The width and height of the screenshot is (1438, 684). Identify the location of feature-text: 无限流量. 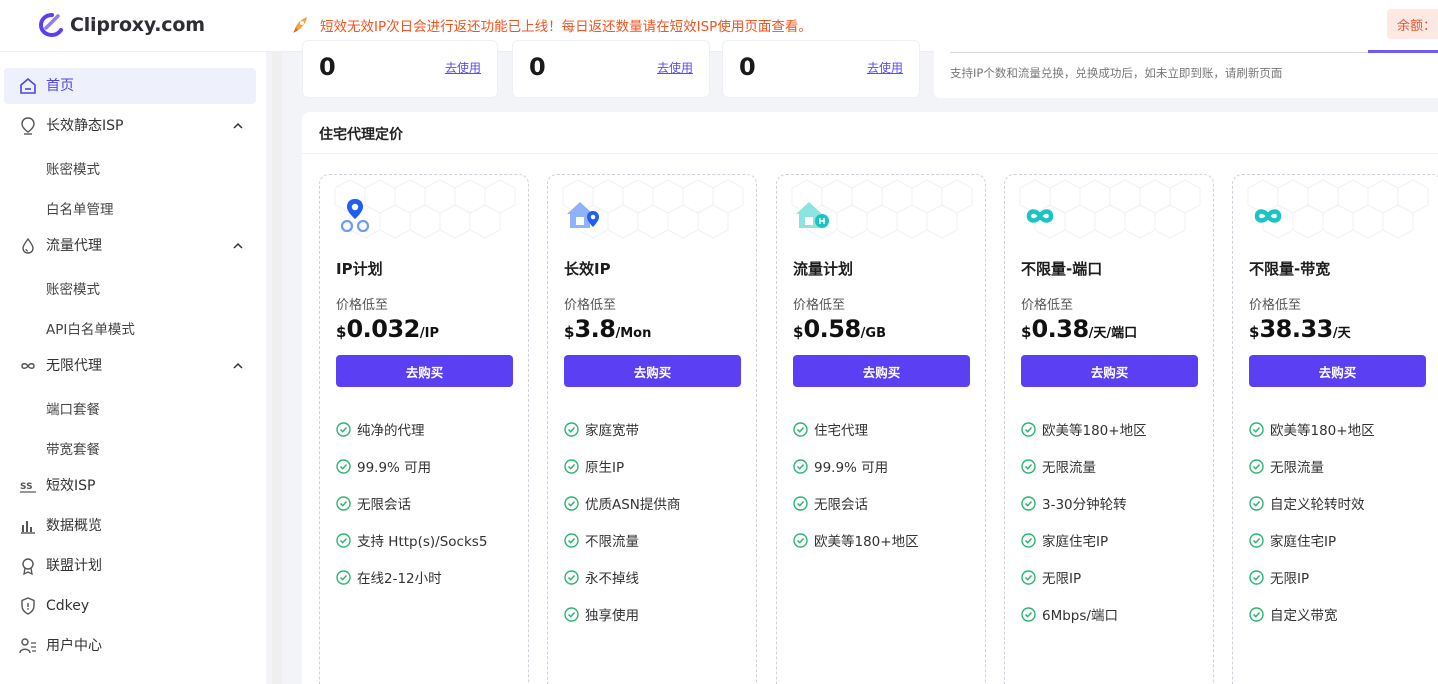
(1069, 468).